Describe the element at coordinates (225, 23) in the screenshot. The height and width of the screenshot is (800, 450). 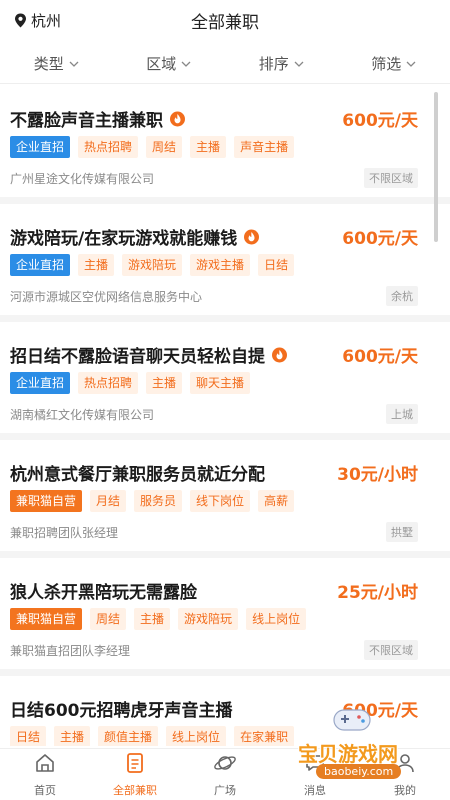
I see `page-title: 全部兼职` at that location.